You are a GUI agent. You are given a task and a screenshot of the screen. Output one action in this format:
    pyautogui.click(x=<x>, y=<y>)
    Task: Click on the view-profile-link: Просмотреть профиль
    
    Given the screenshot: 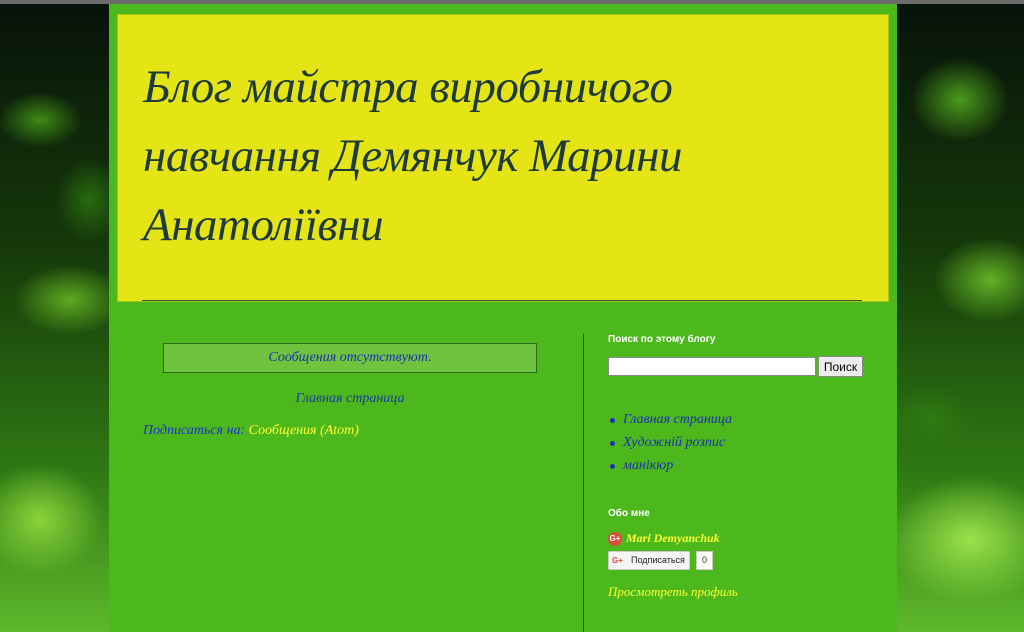 What is the action you would take?
    pyautogui.click(x=673, y=592)
    